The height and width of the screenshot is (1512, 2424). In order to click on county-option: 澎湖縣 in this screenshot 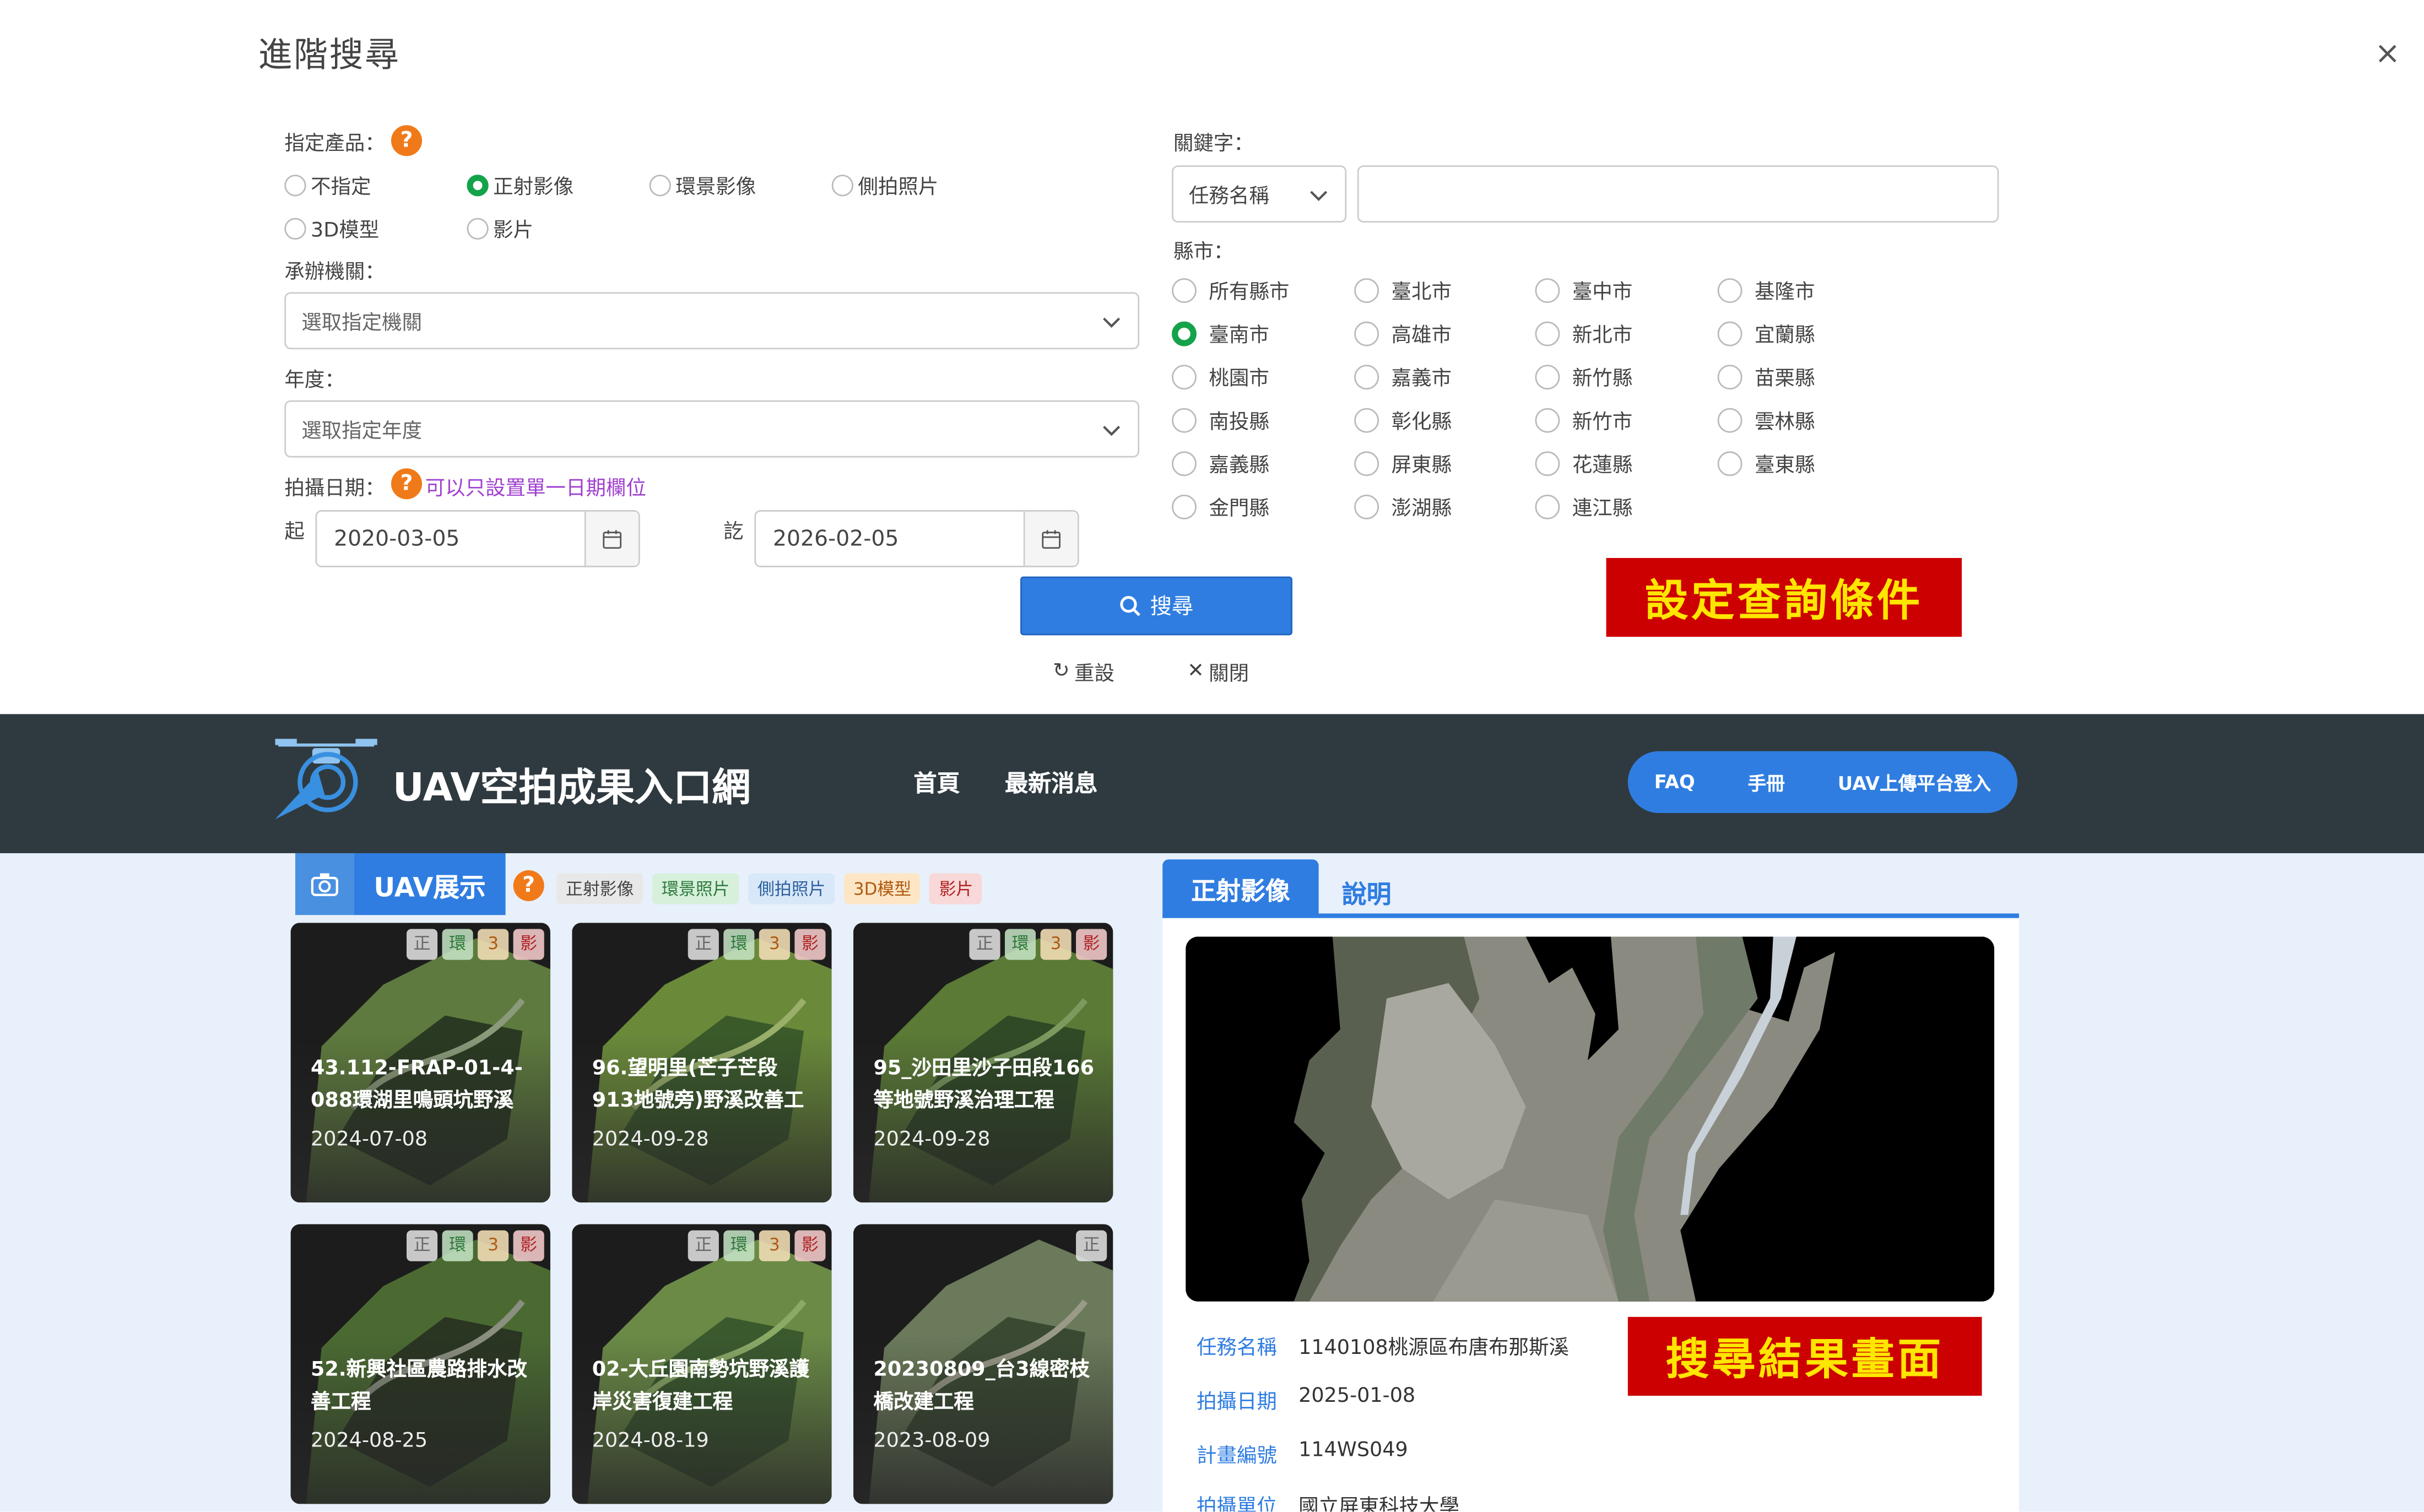, I will do `click(1403, 506)`.